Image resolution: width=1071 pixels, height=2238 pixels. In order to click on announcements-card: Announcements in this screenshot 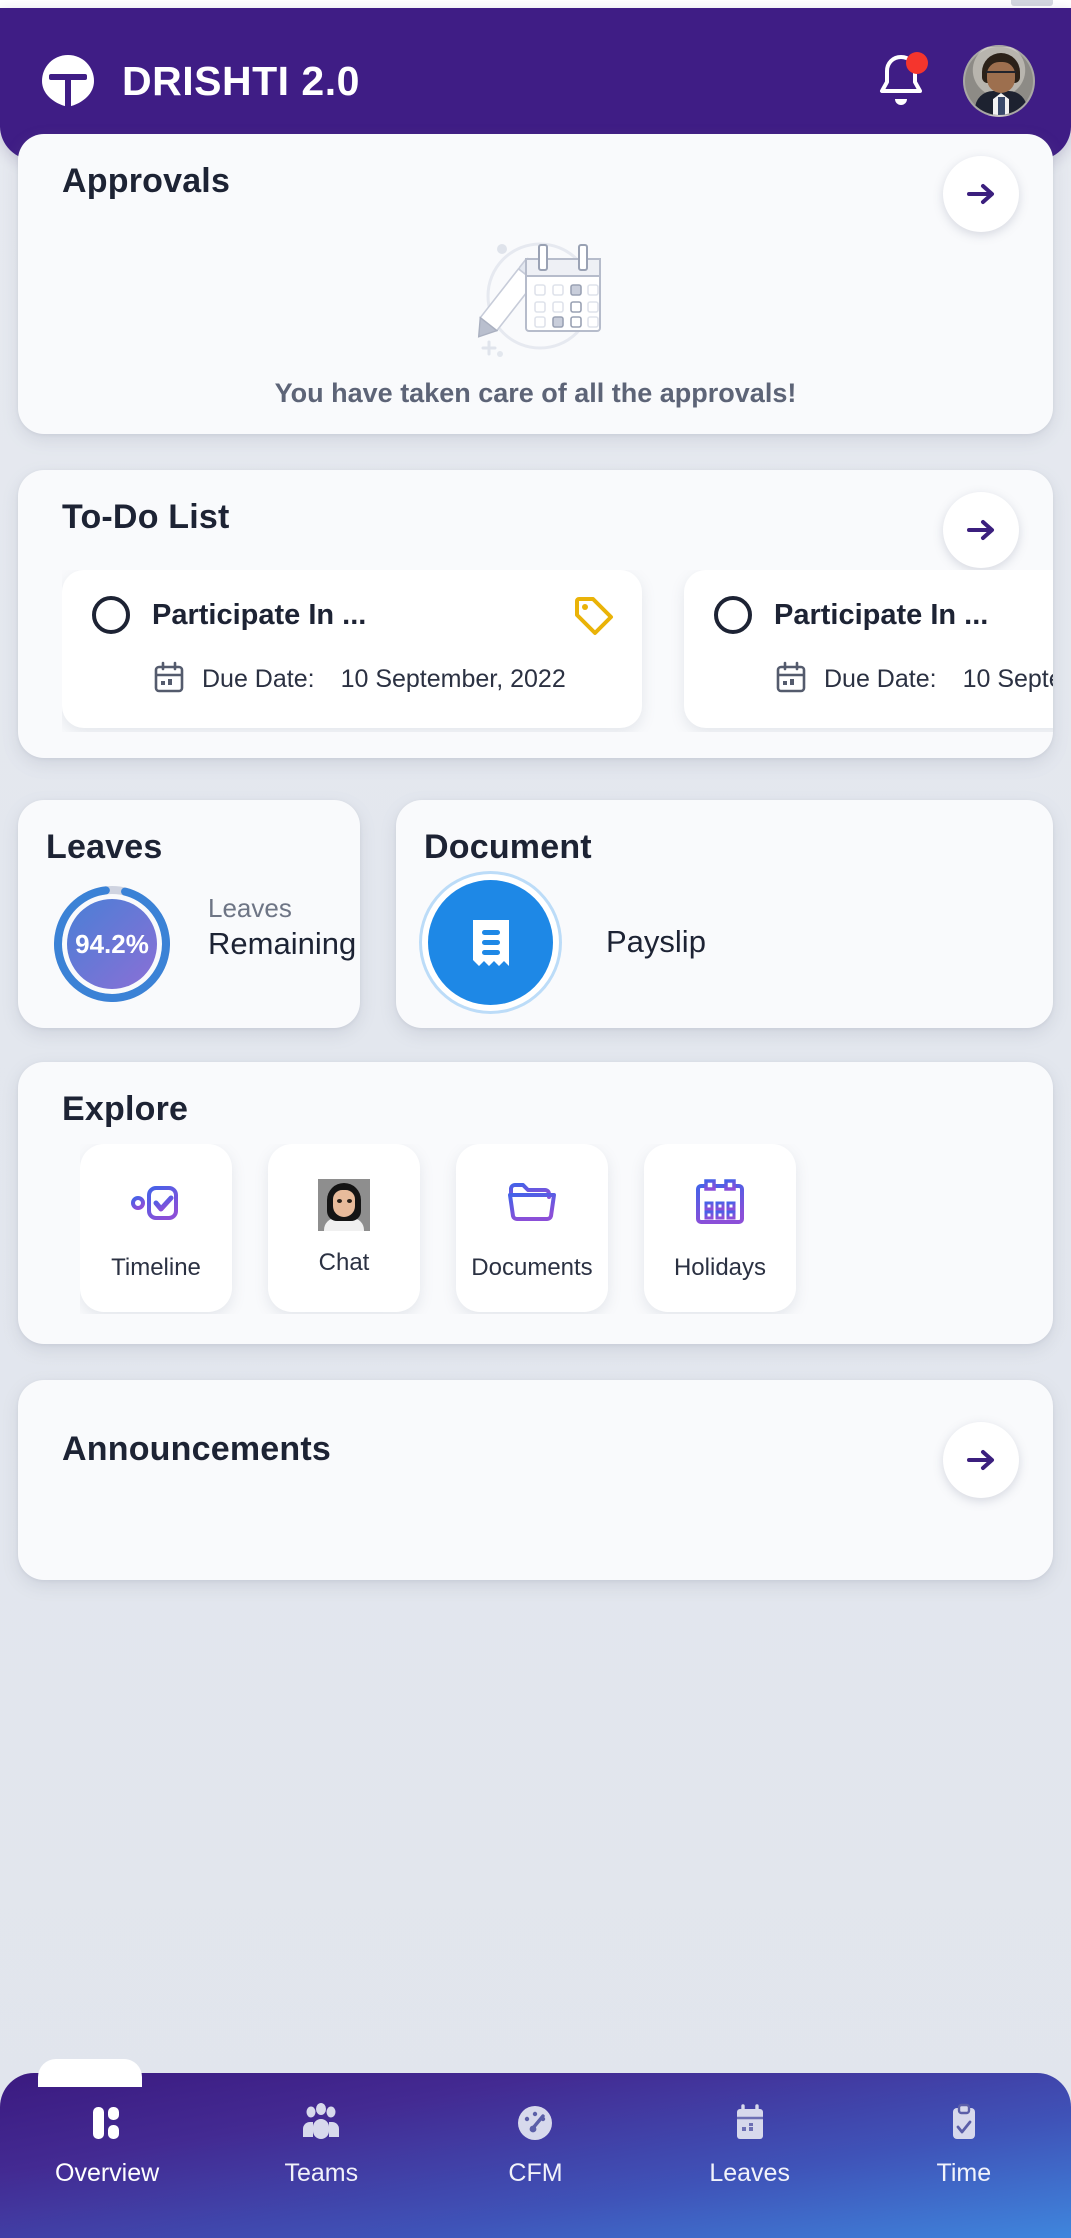, I will do `click(535, 1480)`.